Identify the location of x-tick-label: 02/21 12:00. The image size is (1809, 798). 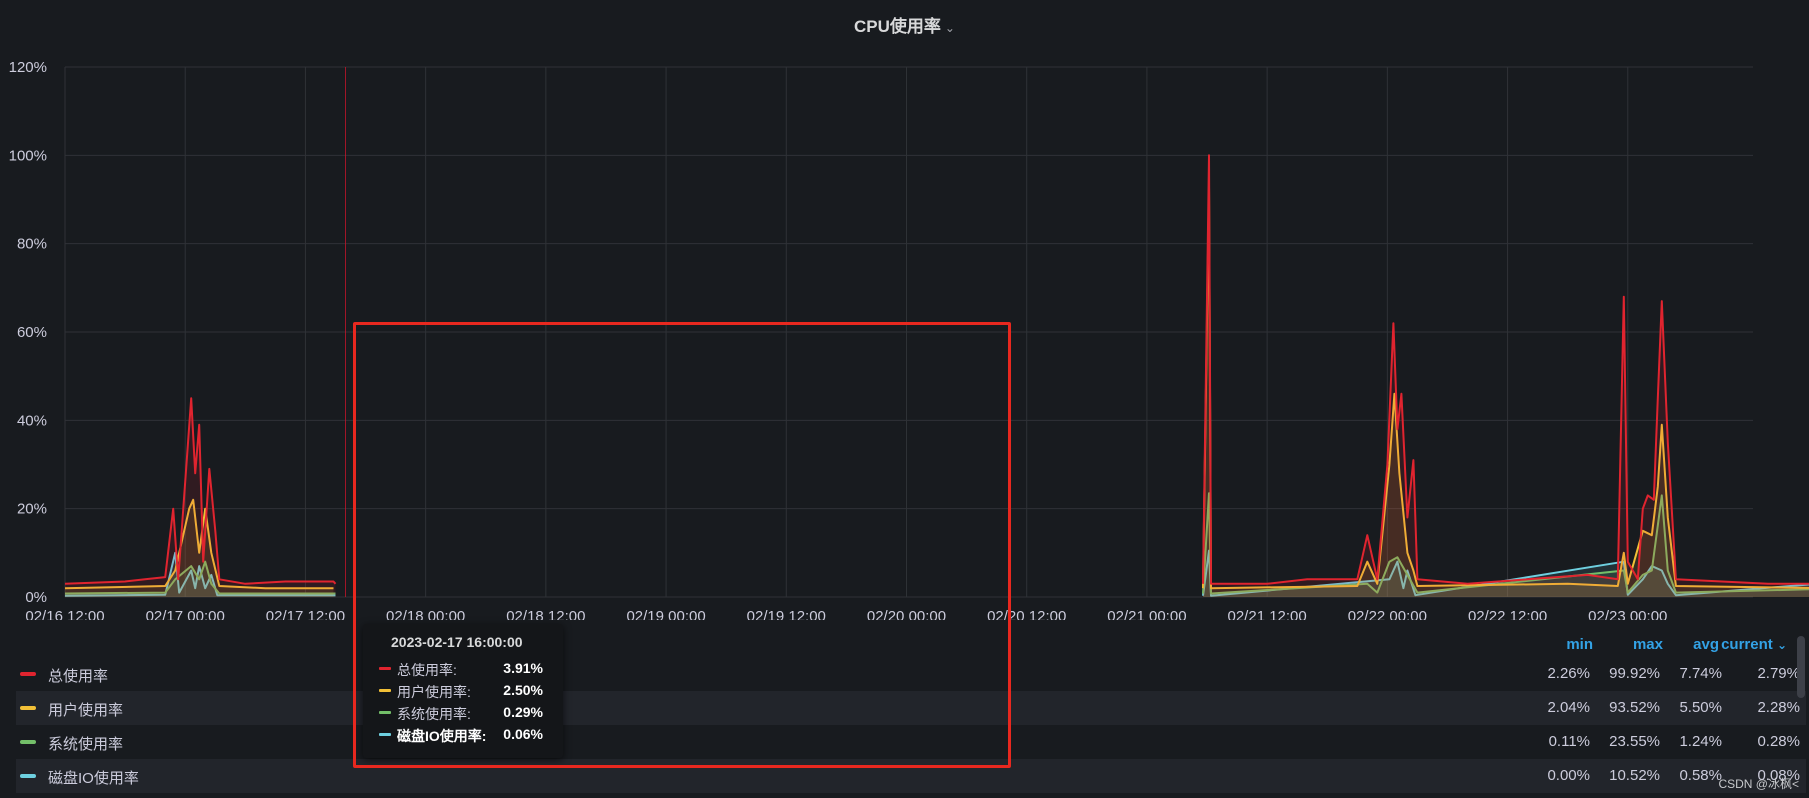
(1267, 614).